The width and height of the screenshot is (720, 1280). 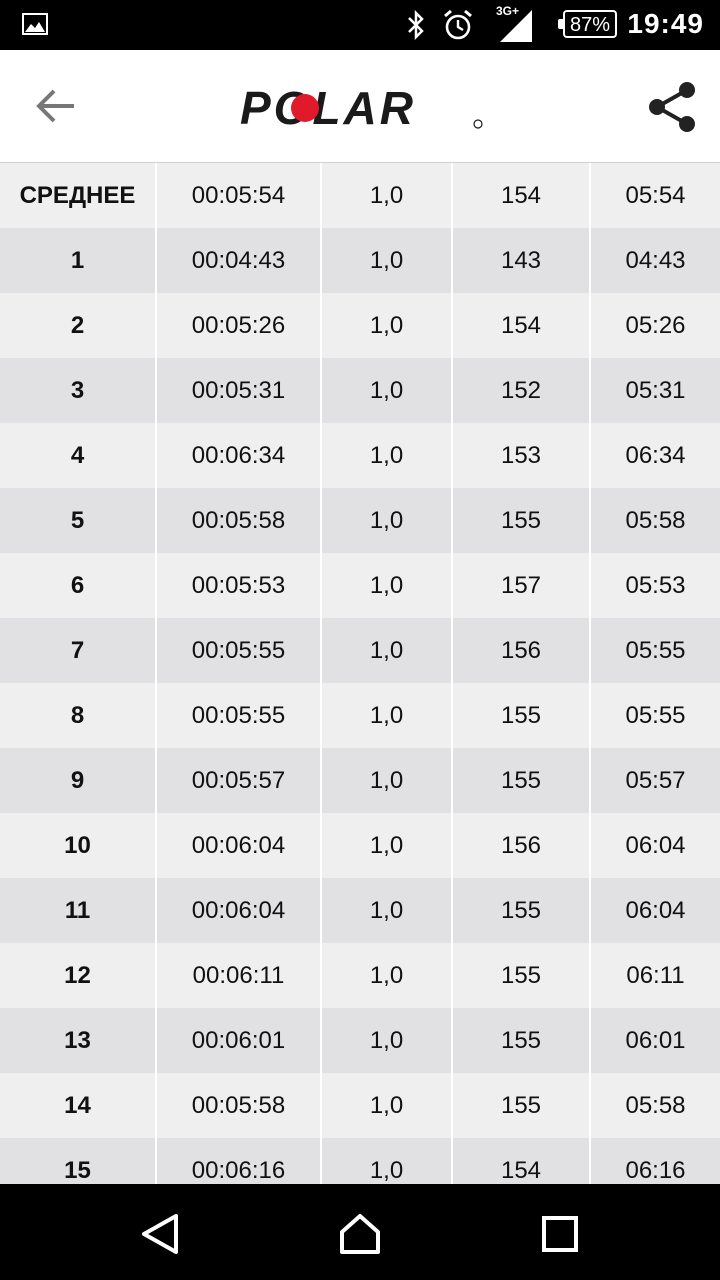 What do you see at coordinates (672, 107) in the screenshot?
I see `share-icon` at bounding box center [672, 107].